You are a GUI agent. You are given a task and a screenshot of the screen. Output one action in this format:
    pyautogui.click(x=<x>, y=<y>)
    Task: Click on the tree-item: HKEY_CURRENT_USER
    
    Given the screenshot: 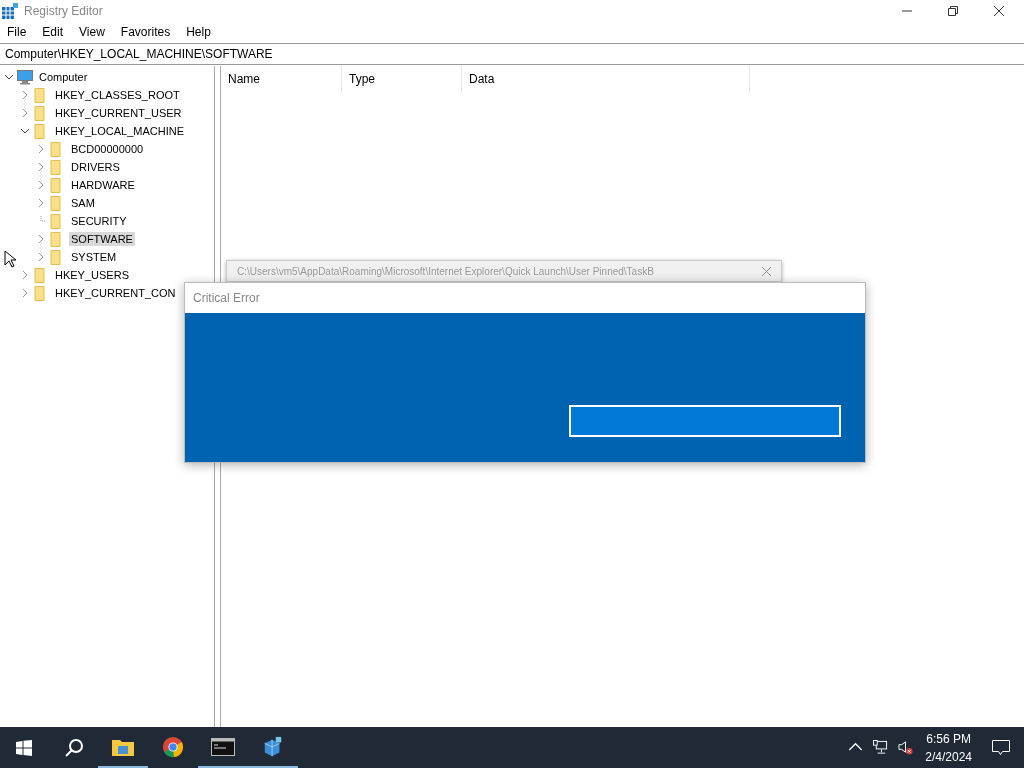 What is the action you would take?
    pyautogui.click(x=118, y=113)
    